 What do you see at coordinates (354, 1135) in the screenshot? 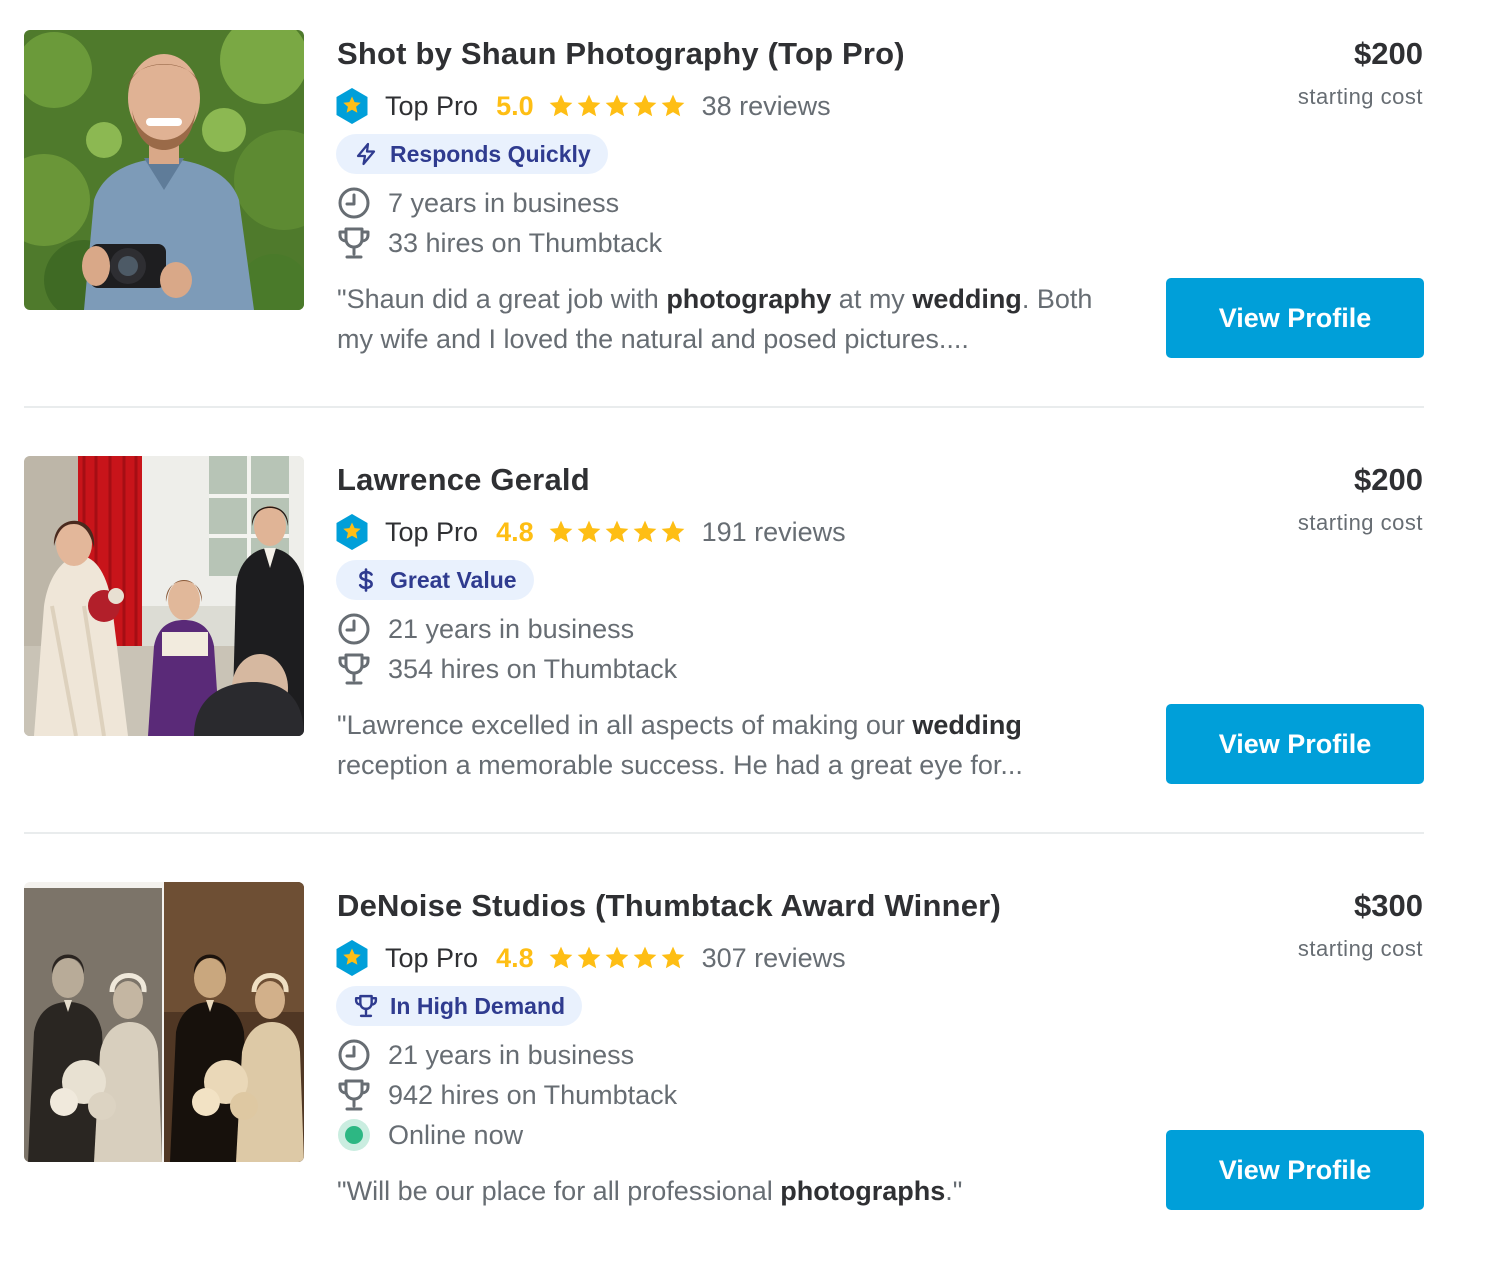
I see `online-dot-icon` at bounding box center [354, 1135].